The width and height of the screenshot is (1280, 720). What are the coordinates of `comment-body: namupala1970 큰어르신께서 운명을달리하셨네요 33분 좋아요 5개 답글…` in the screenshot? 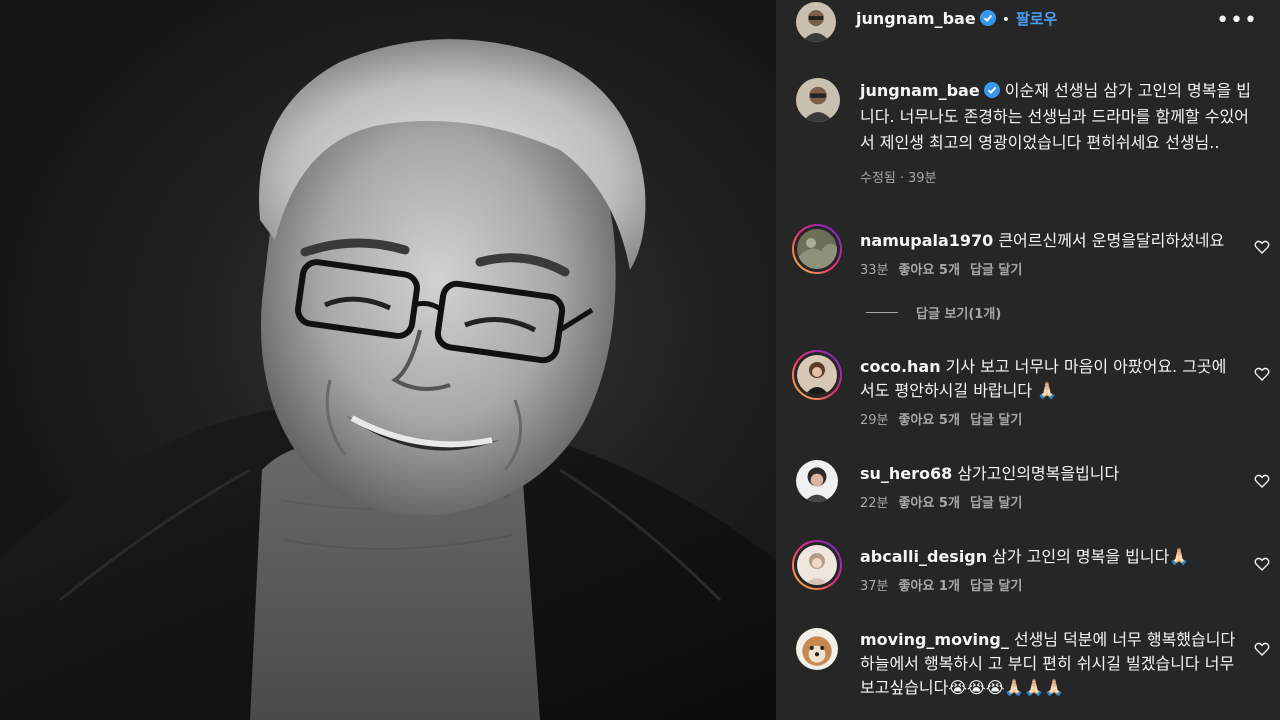 It's located at (1050, 256).